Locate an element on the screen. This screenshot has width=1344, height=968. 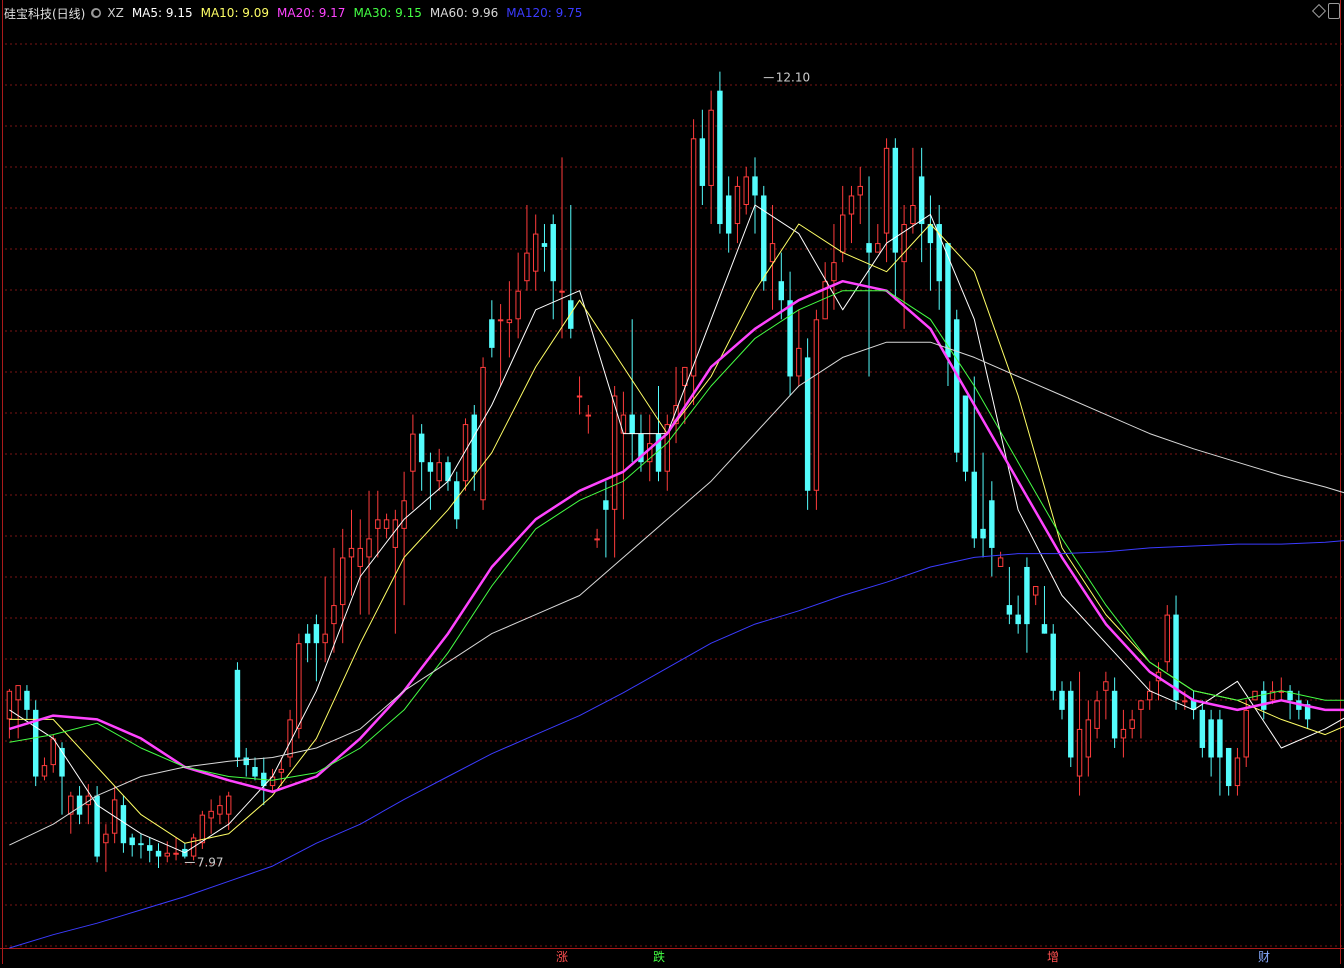
panel-toggle-icon is located at coordinates (1334, 11).